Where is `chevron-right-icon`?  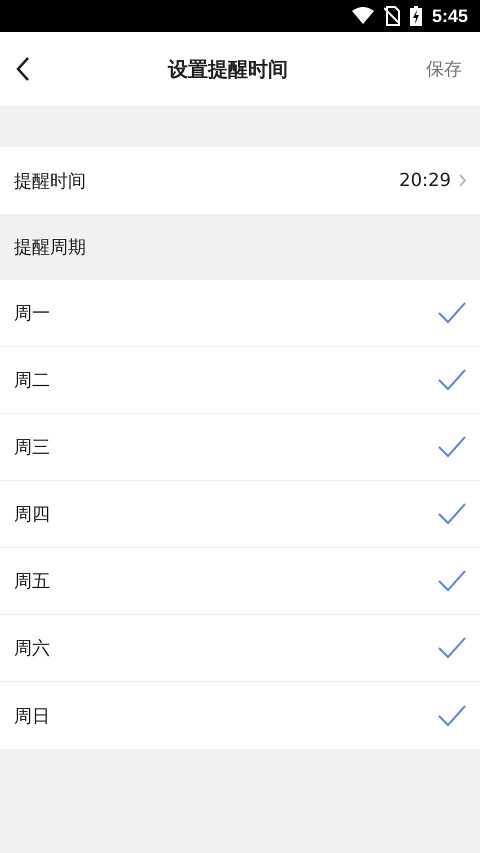 chevron-right-icon is located at coordinates (462, 180).